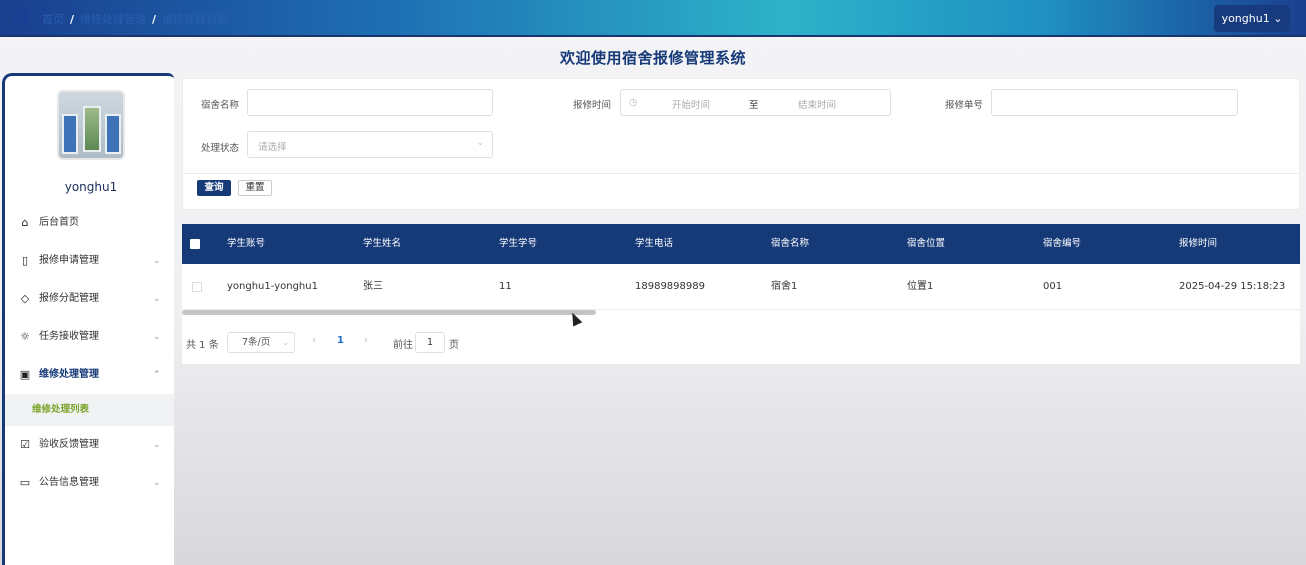 The height and width of the screenshot is (565, 1306). What do you see at coordinates (920, 286) in the screenshot?
I see `cell-dorm-location: 位置1` at bounding box center [920, 286].